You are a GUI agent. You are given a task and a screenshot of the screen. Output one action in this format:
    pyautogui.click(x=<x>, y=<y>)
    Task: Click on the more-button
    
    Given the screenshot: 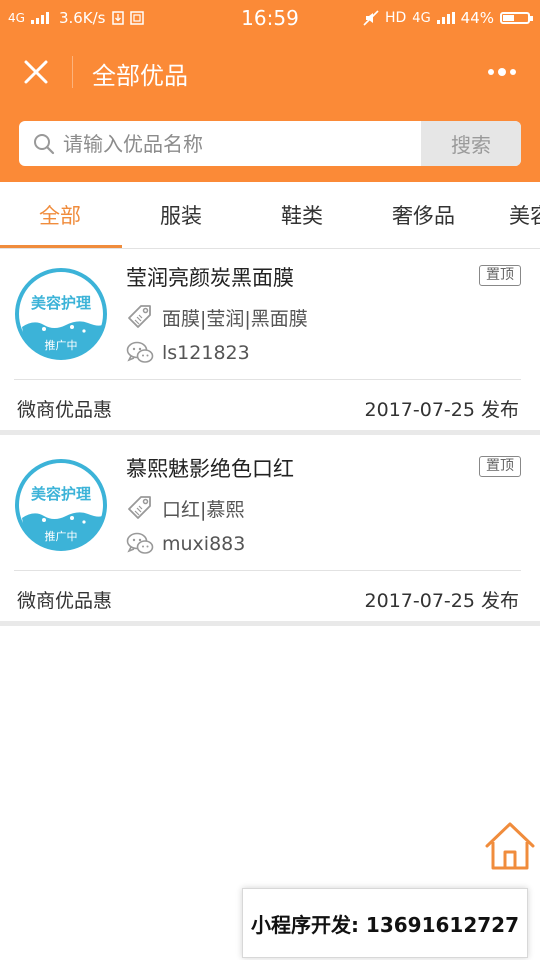 What is the action you would take?
    pyautogui.click(x=502, y=72)
    